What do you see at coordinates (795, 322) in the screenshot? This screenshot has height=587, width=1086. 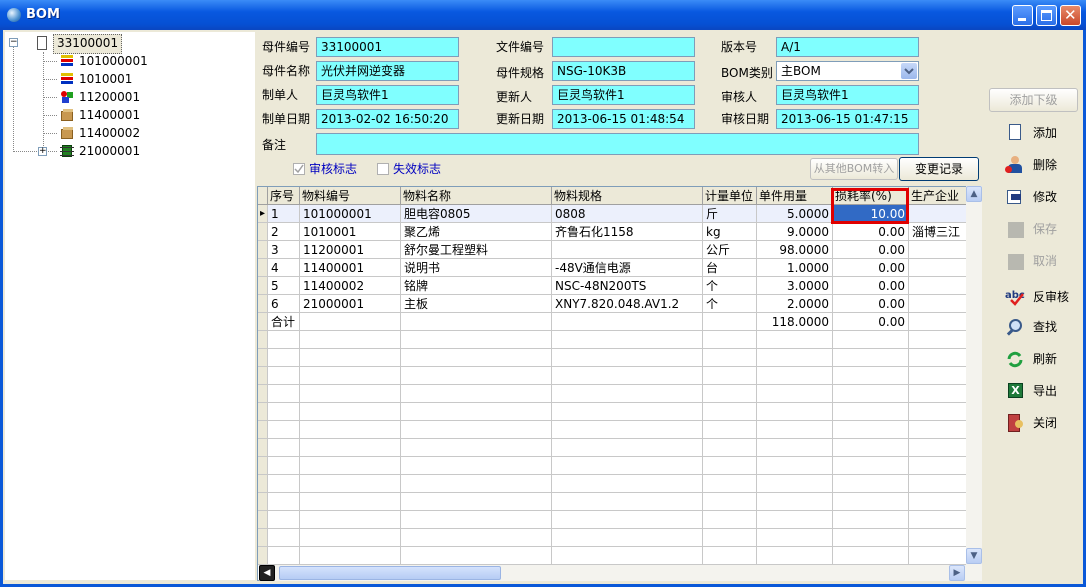 I see `total-row-cell: 118.0000` at bounding box center [795, 322].